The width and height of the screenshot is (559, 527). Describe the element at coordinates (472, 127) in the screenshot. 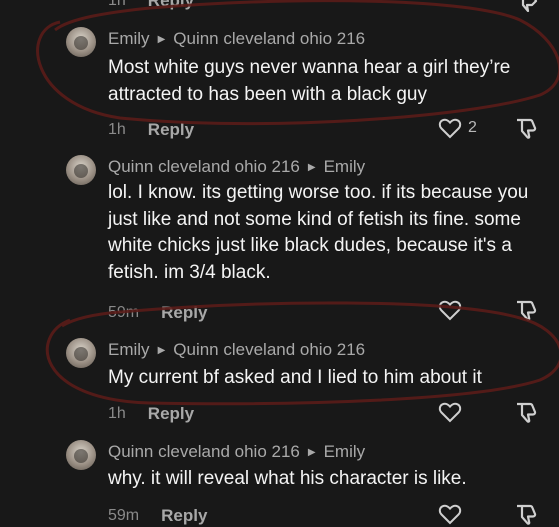

I see `like-count: 2` at that location.